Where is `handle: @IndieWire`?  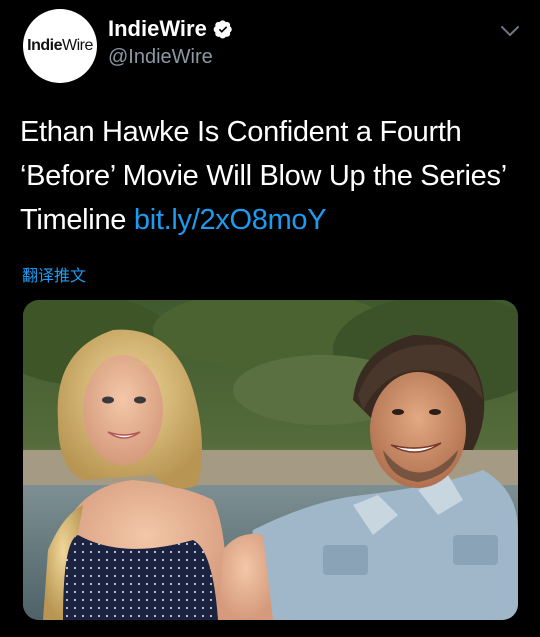
handle: @IndieWire is located at coordinates (170, 57).